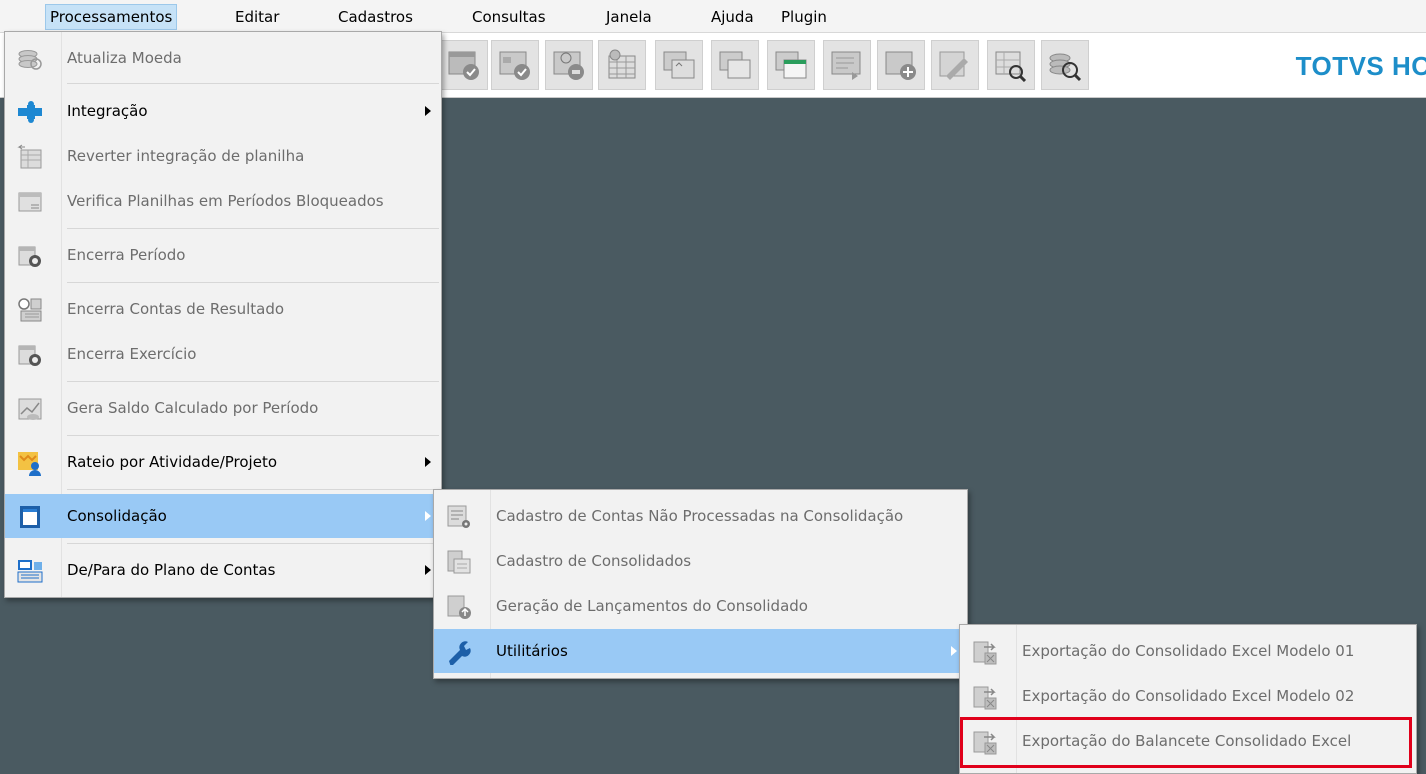 The height and width of the screenshot is (774, 1426). Describe the element at coordinates (700, 561) in the screenshot. I see `menu-item-cadastro-consolidados: Cadastro de Consolidados` at that location.